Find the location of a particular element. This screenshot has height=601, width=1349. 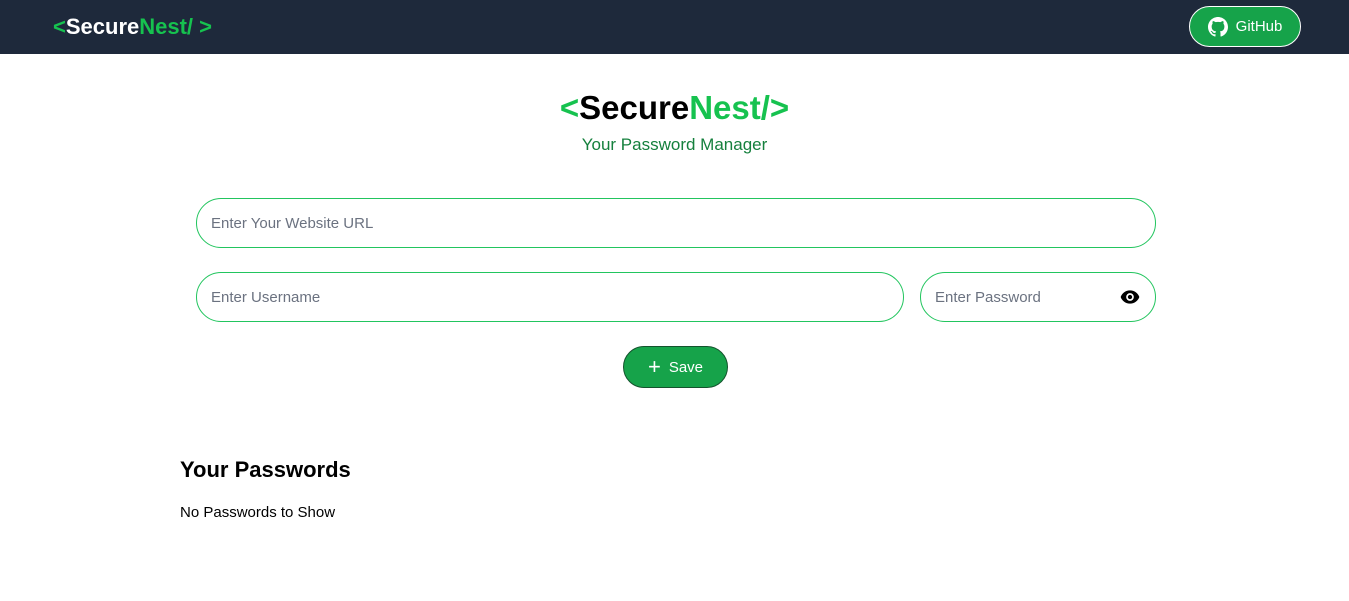

hero-logo-open-bracket: < is located at coordinates (569, 107).